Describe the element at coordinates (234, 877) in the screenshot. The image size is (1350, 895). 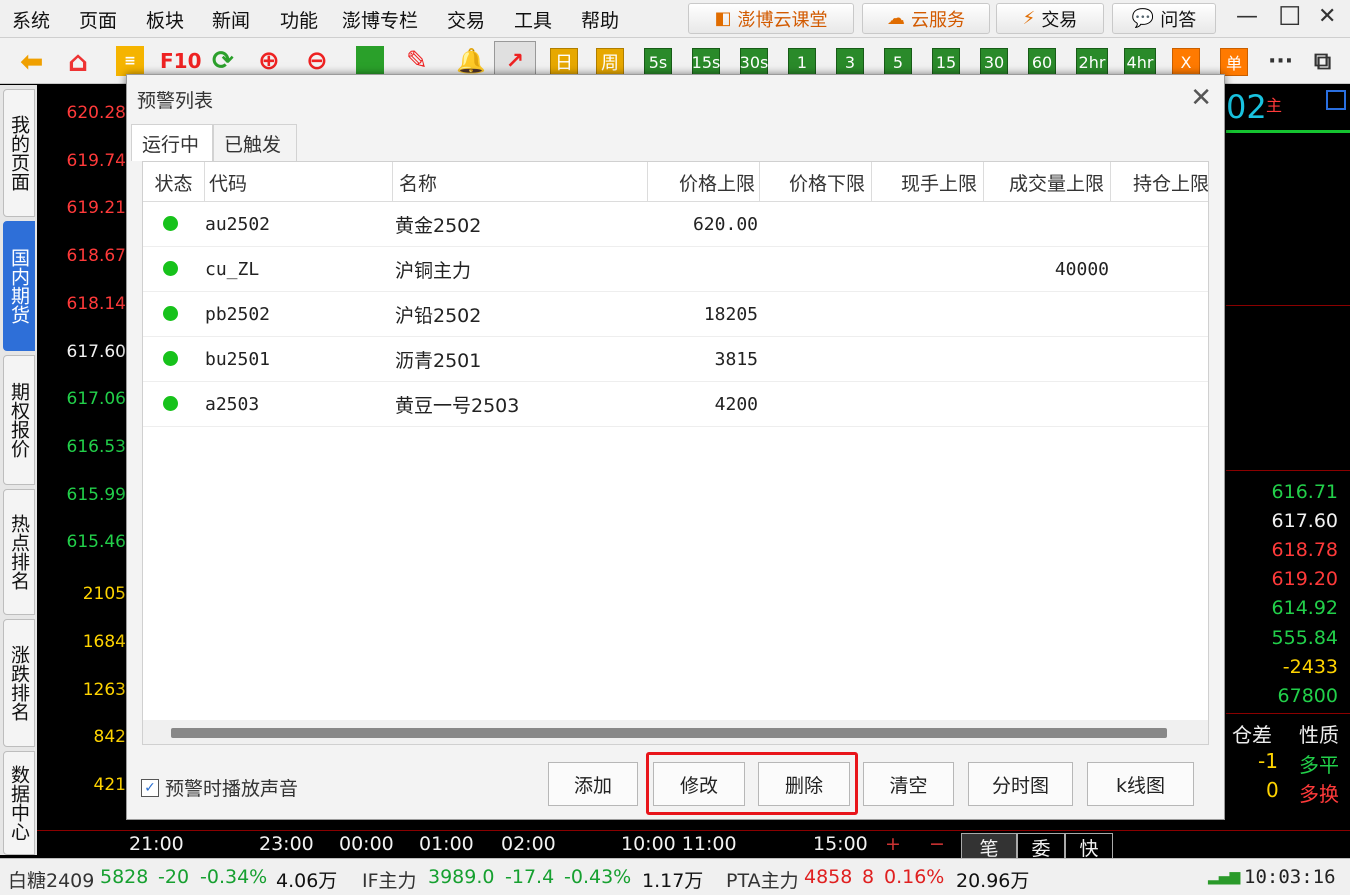
I see `ticker-percent: -0.34%` at that location.